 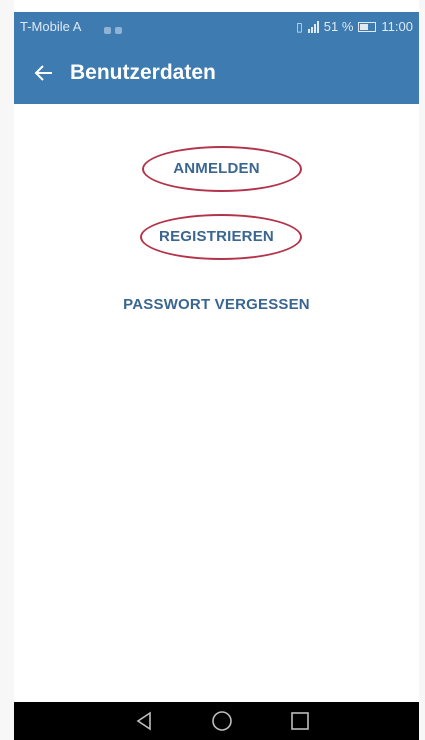 What do you see at coordinates (216, 304) in the screenshot?
I see `forgot-password-button: PASSWORT VERGESSEN` at bounding box center [216, 304].